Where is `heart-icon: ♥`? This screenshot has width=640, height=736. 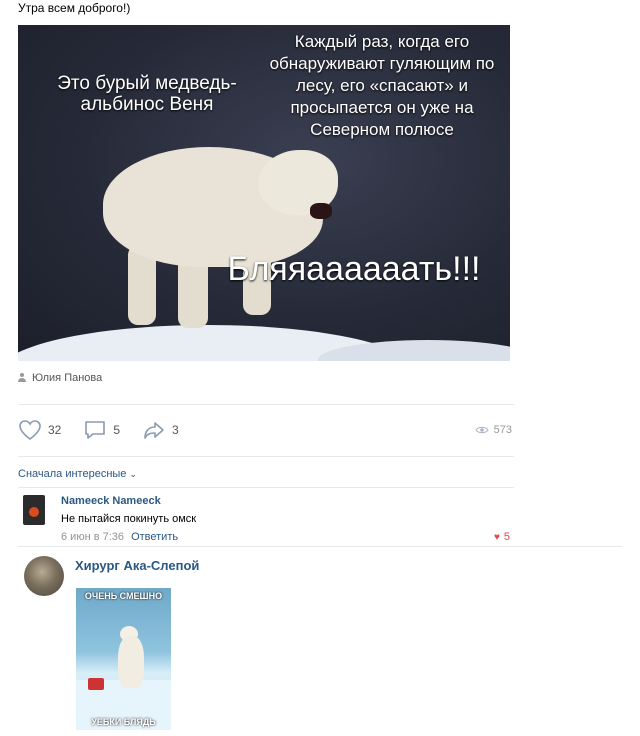
heart-icon: ♥ is located at coordinates (496, 537).